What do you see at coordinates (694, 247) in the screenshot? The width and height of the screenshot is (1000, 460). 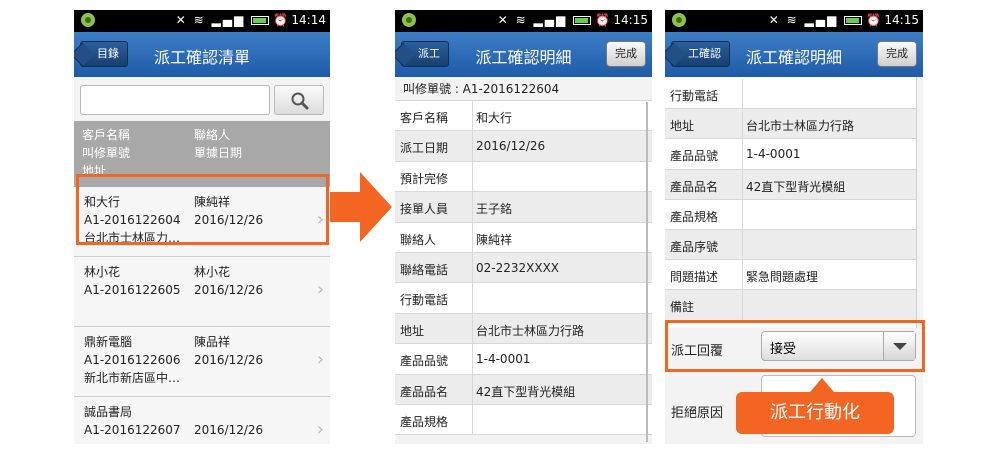 I see `detail-row-label: 產品序號` at bounding box center [694, 247].